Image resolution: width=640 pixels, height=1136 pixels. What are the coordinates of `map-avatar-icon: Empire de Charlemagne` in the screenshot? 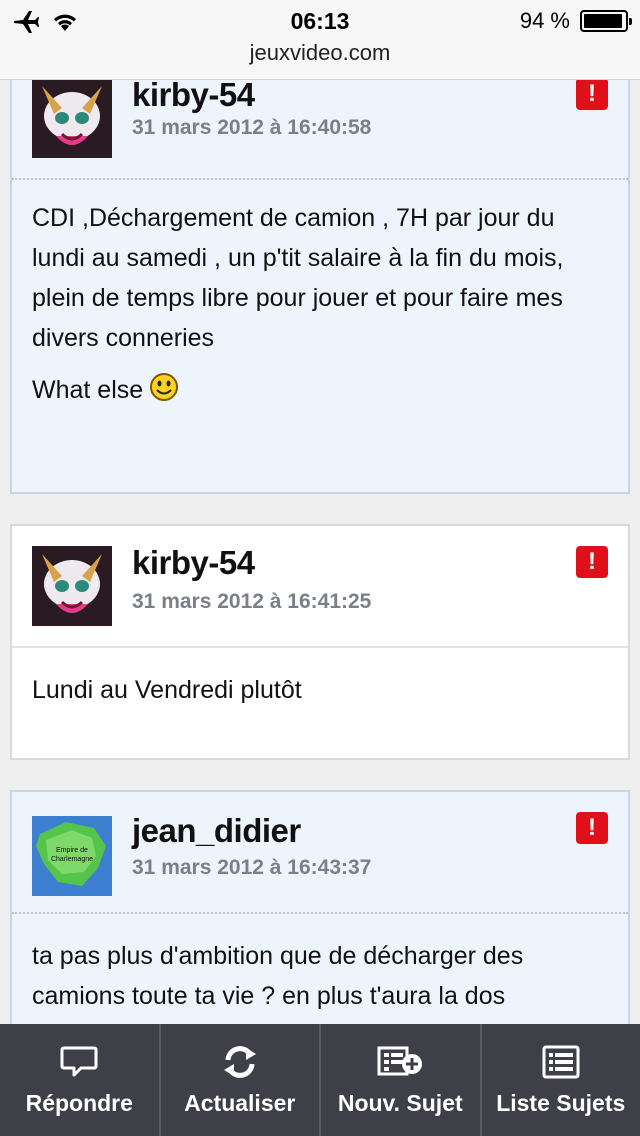 It's located at (72, 856).